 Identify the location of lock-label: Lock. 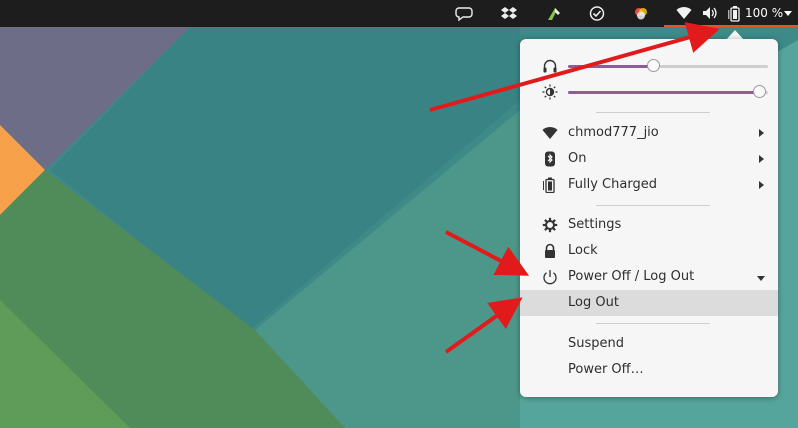
(583, 250).